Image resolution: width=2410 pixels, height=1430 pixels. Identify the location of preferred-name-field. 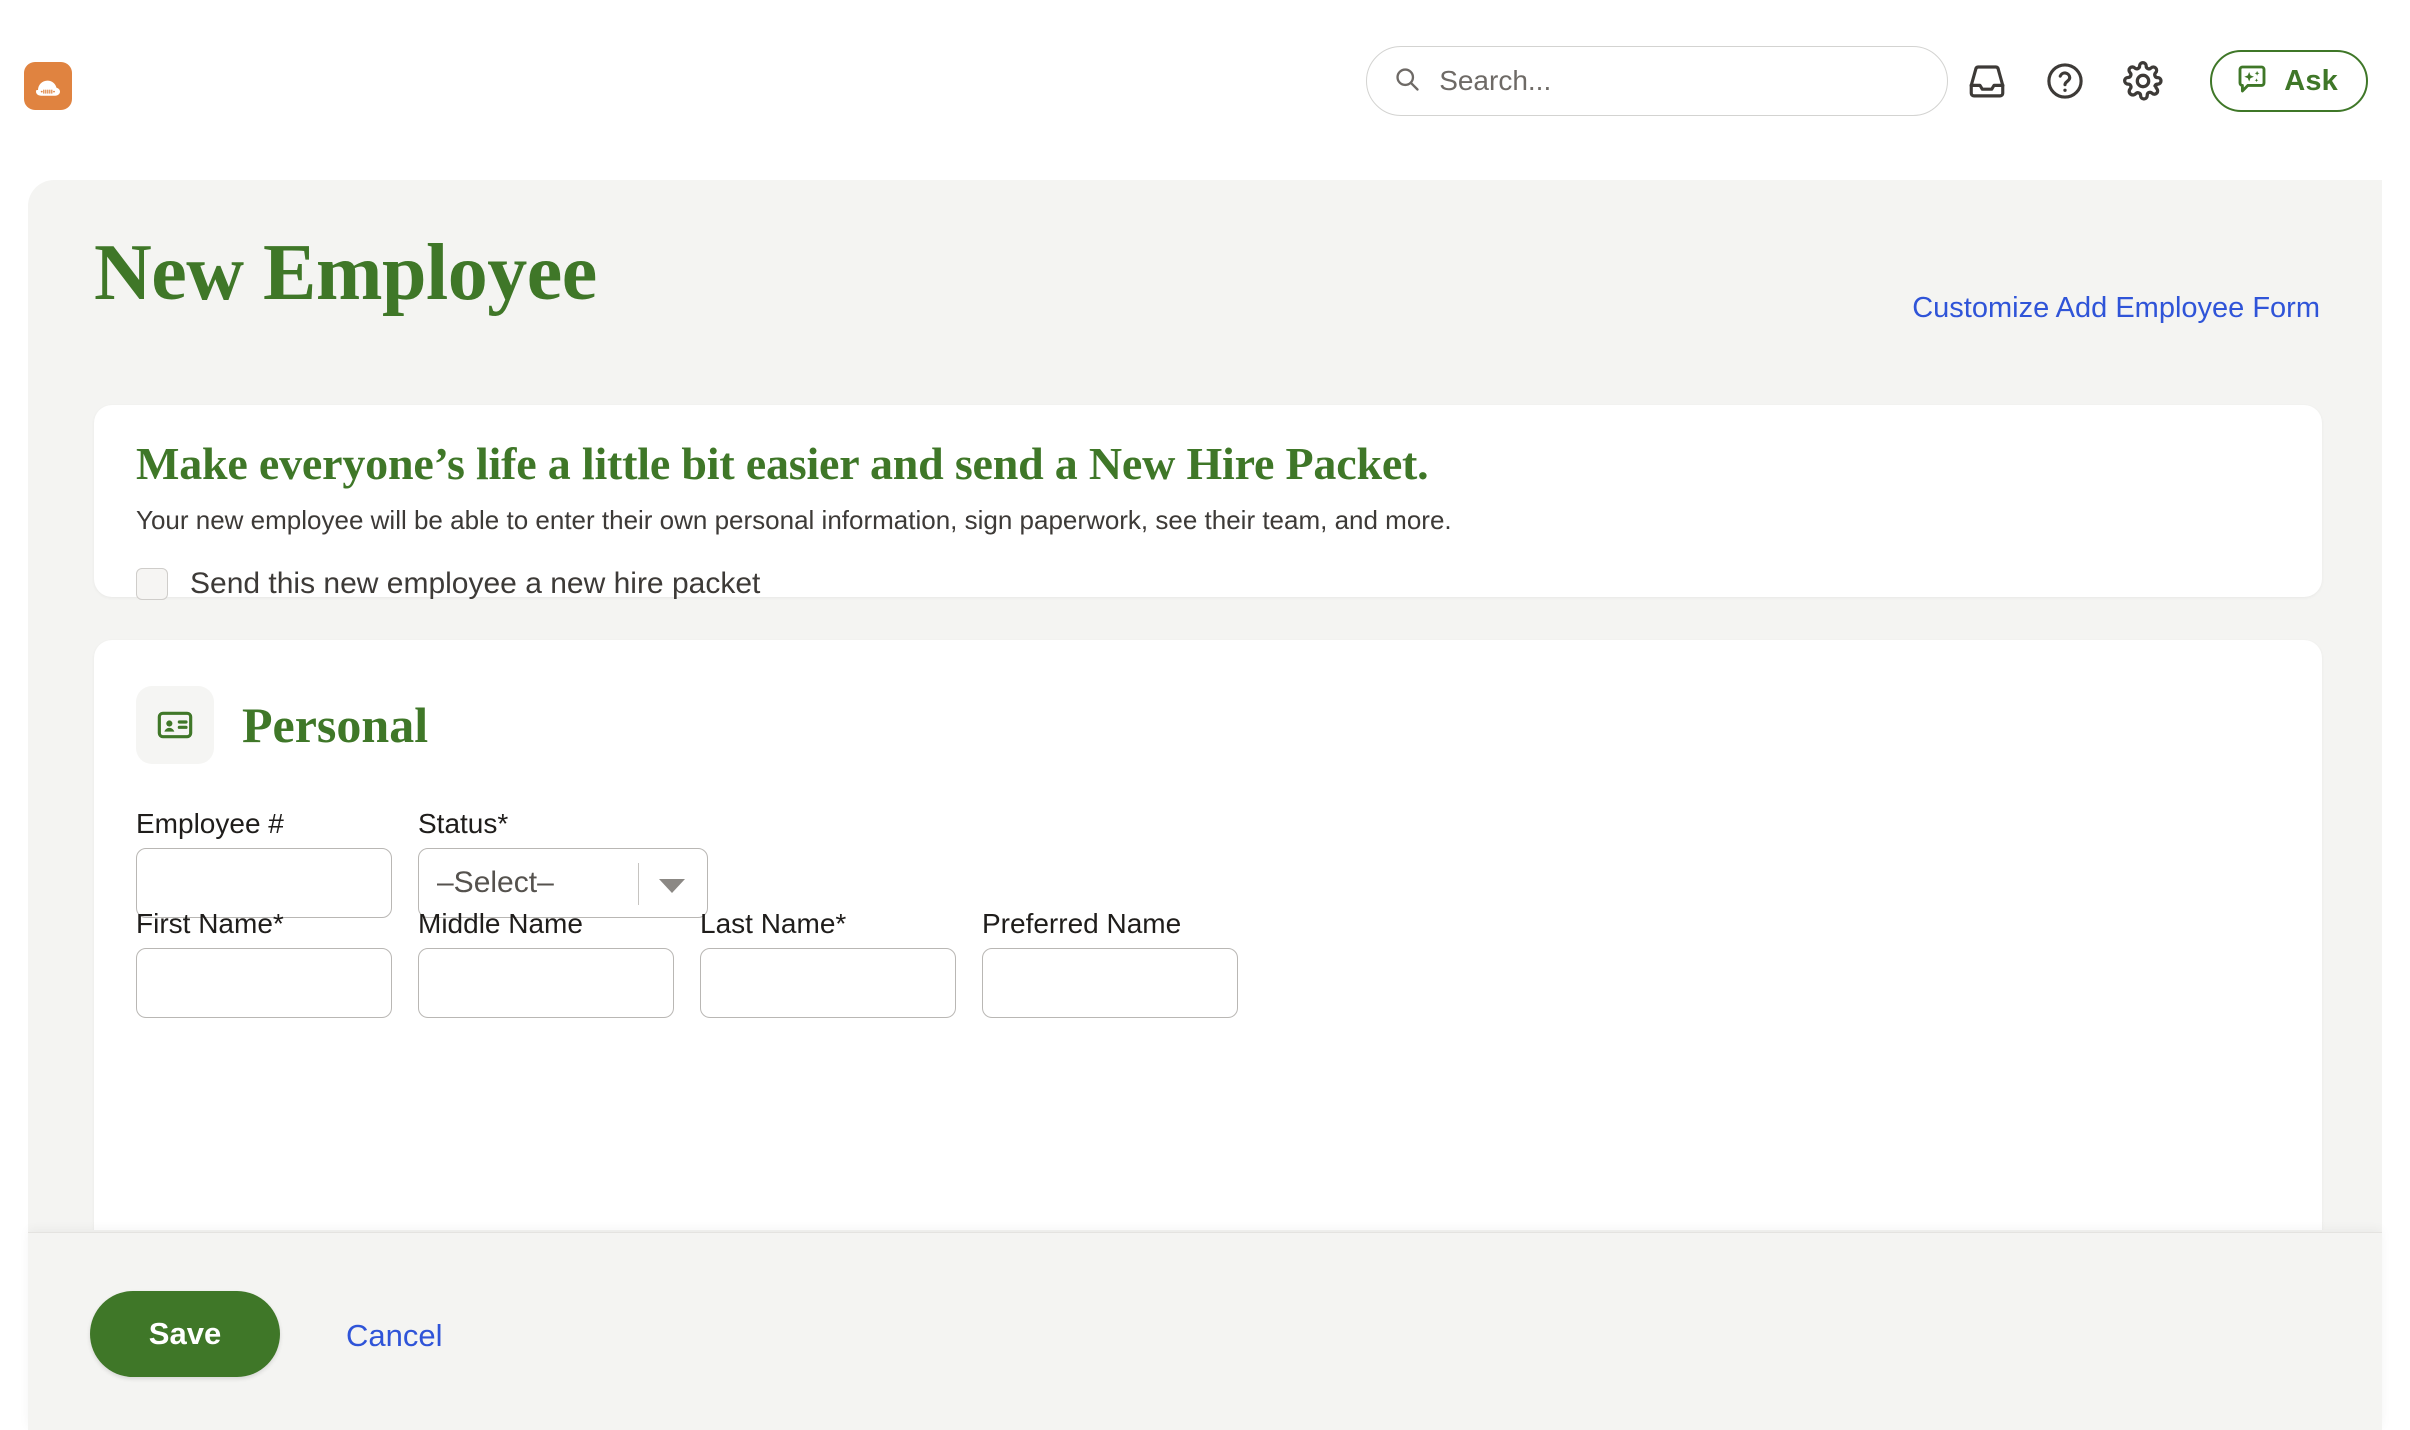
(1110, 983).